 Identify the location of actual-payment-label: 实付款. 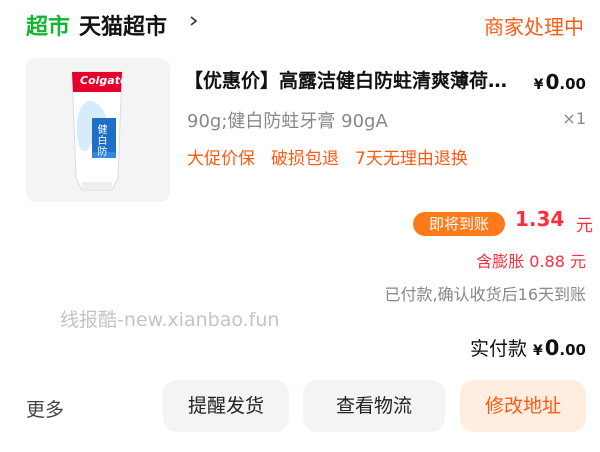
(499, 349).